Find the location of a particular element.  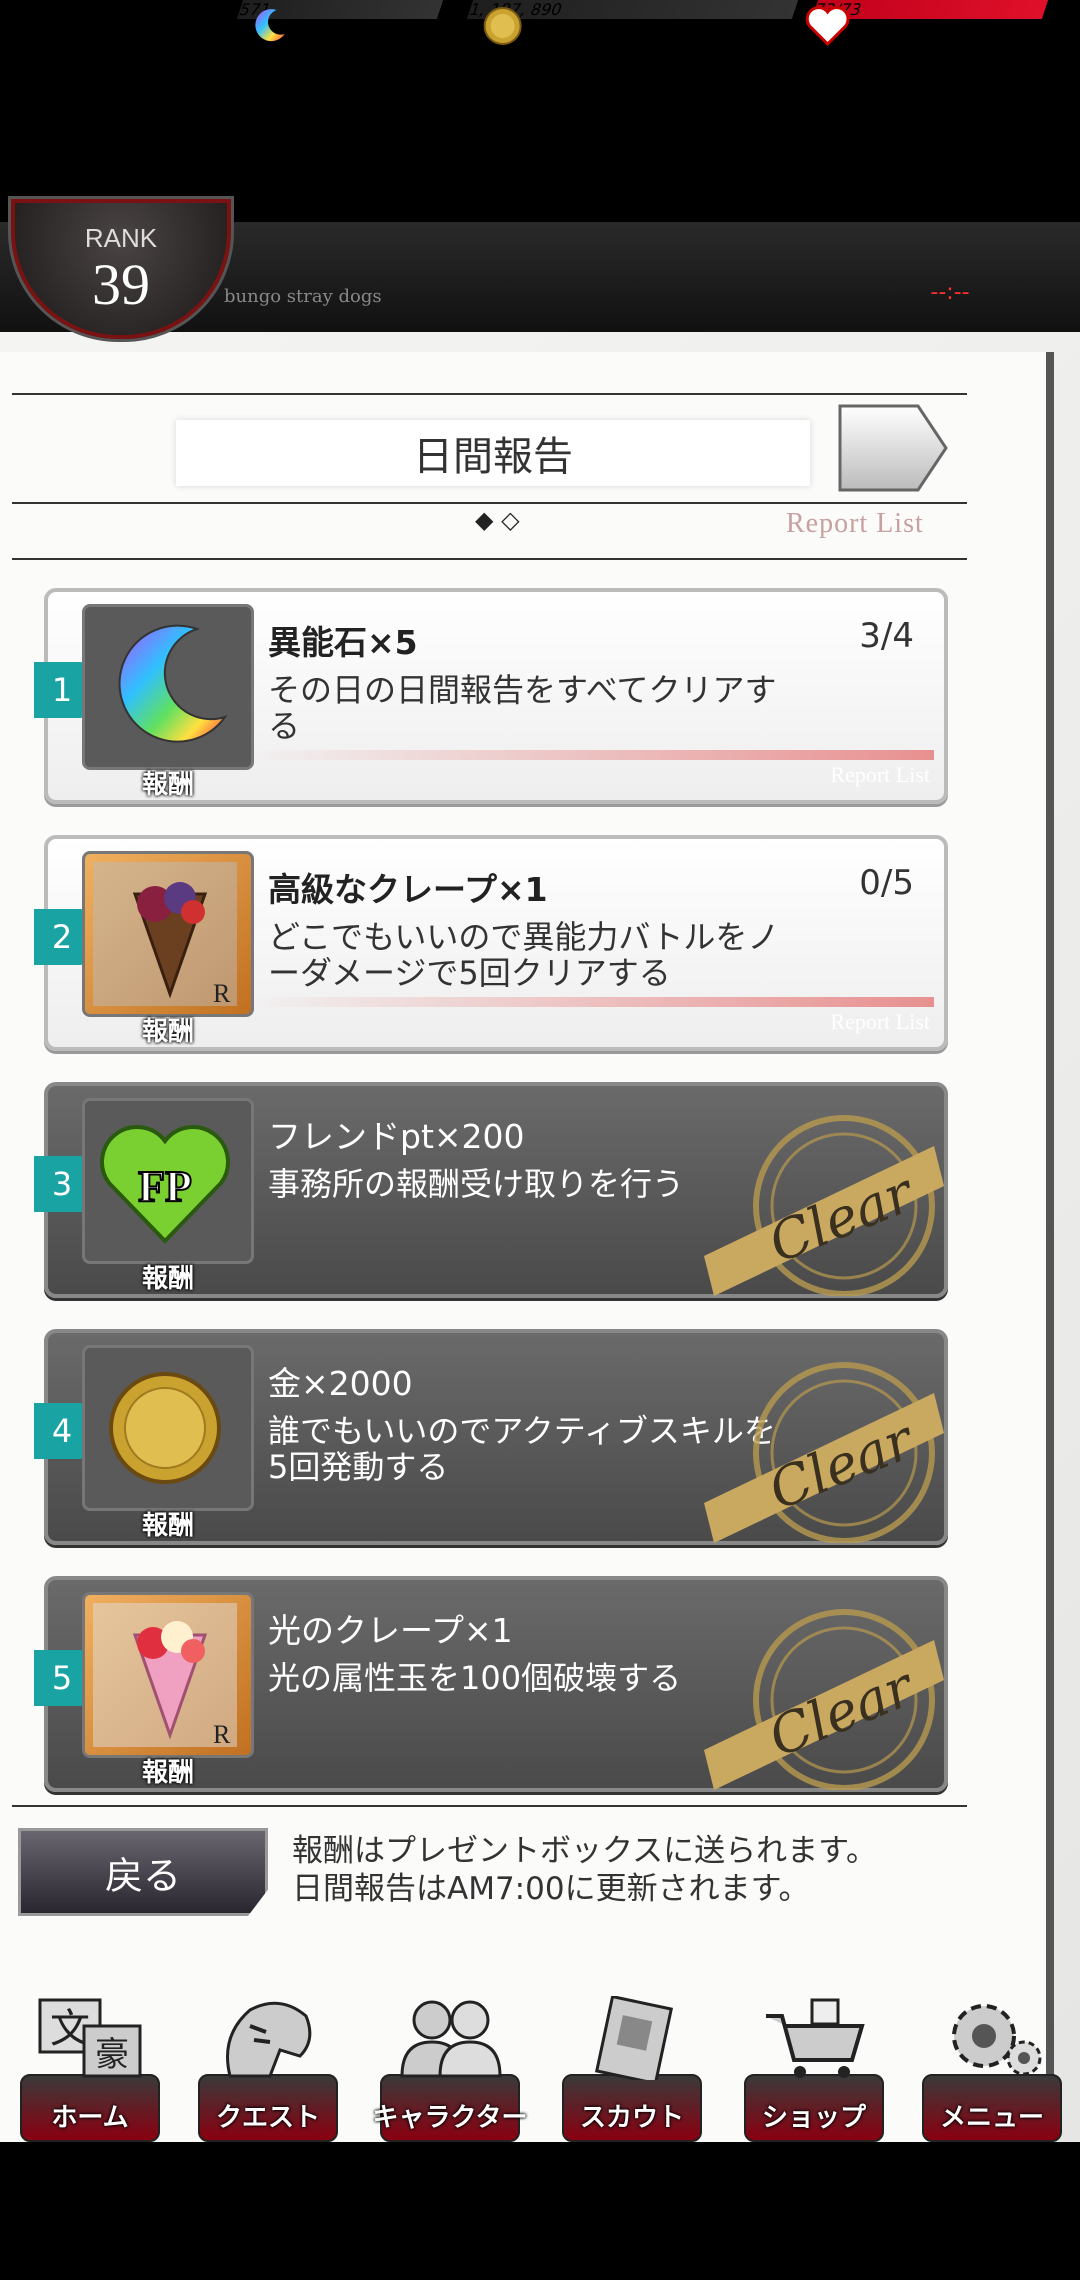

nav-menu: メニュー is located at coordinates (992, 2067).